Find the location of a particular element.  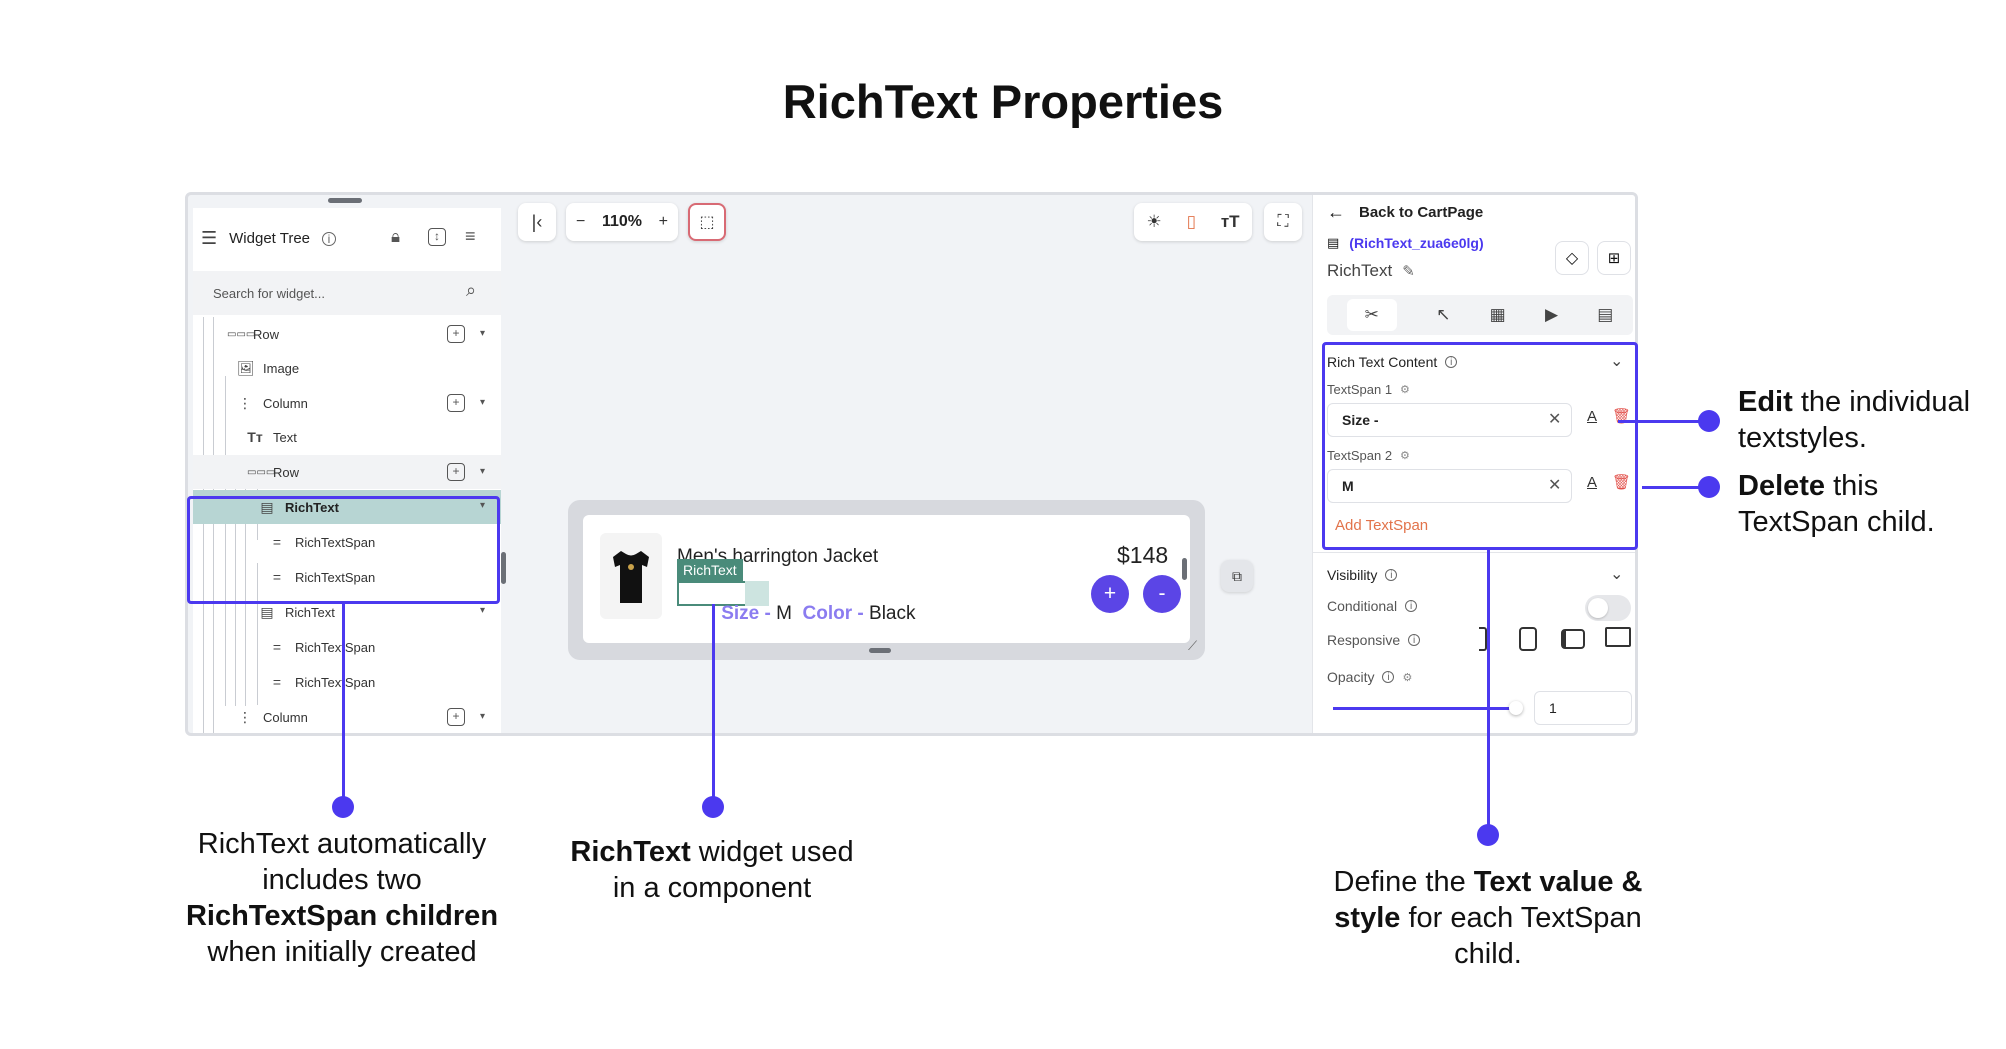

filter-list-icon: ≡ is located at coordinates (470, 236).